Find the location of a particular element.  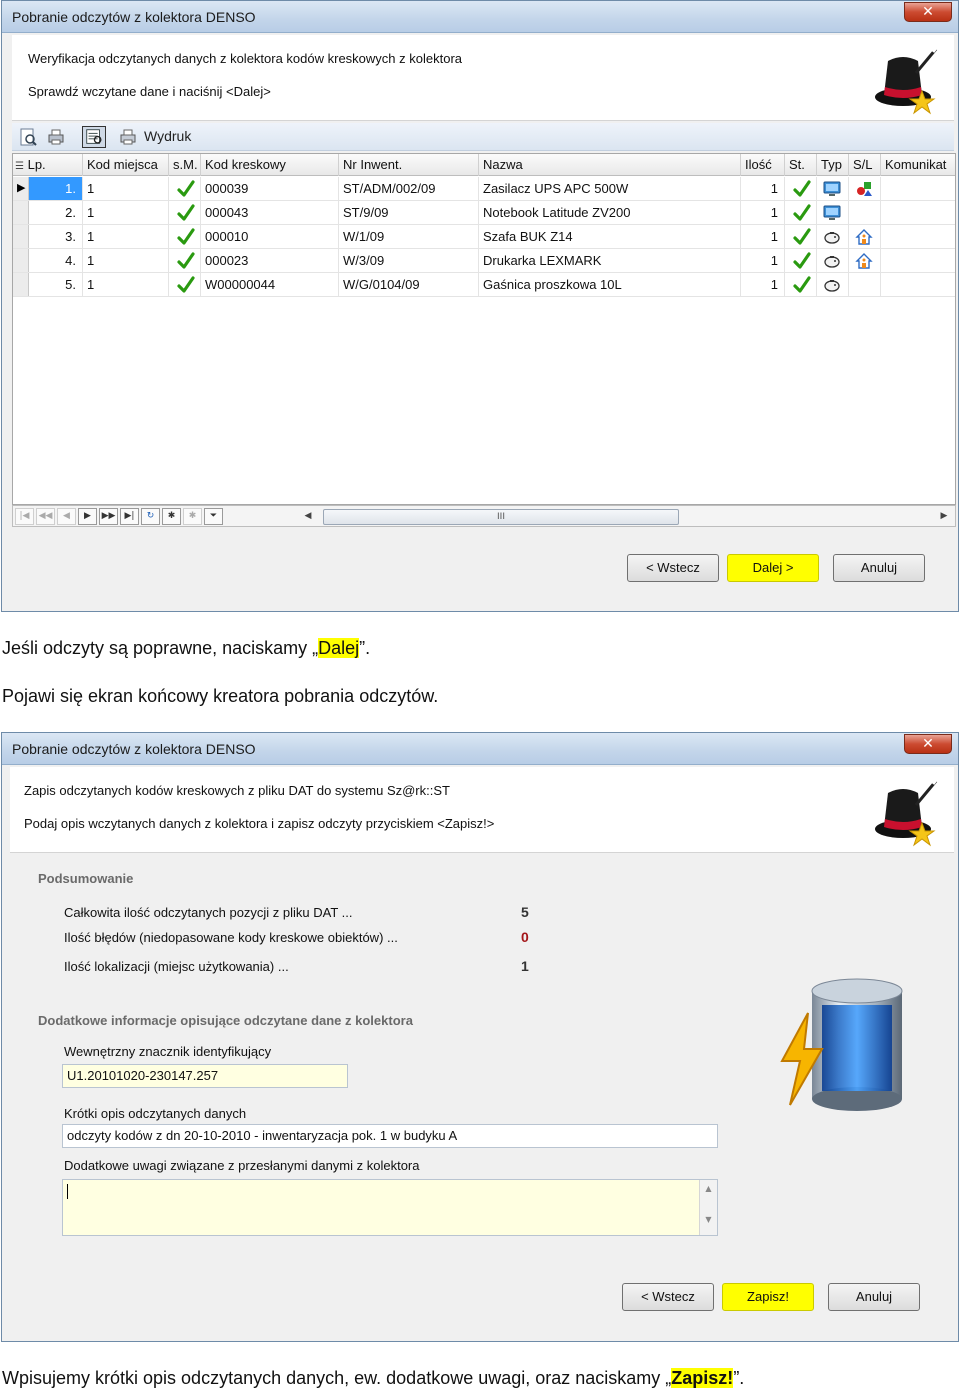

column-header-nr-inwent: Nr Inwent. is located at coordinates (409, 165).